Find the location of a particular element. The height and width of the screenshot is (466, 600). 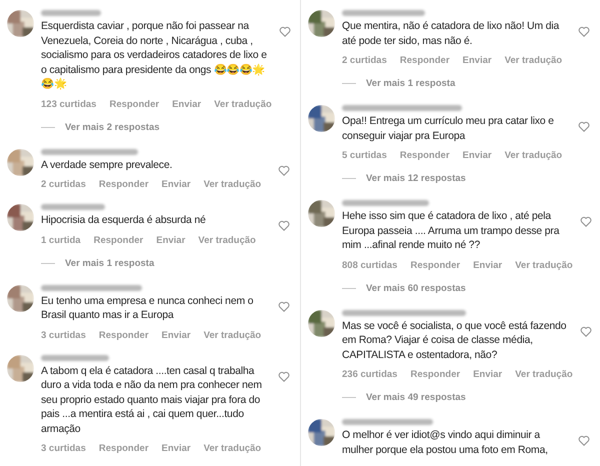

like-count: 123 curtidas is located at coordinates (68, 104).